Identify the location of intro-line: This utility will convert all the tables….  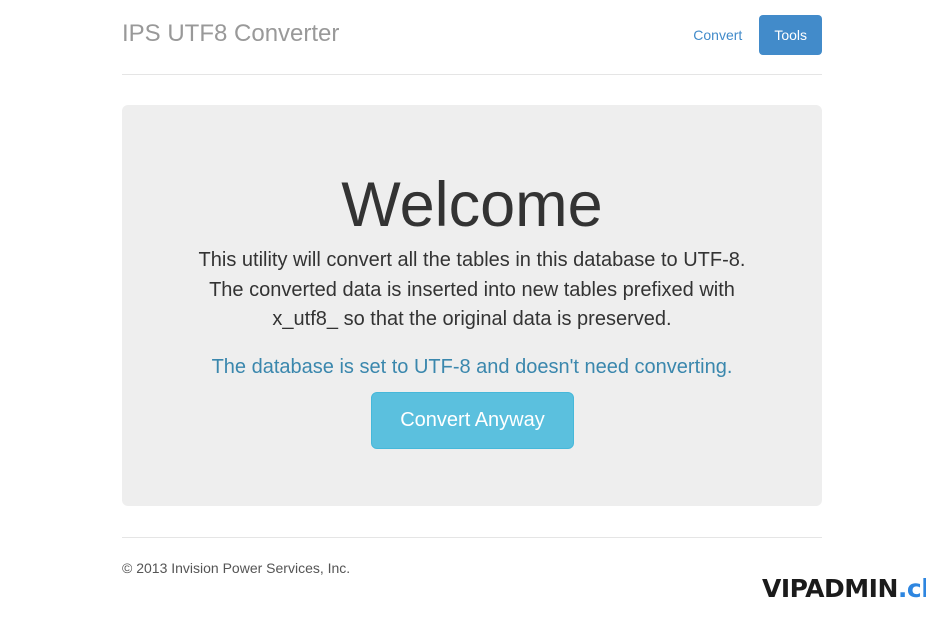
(472, 260).